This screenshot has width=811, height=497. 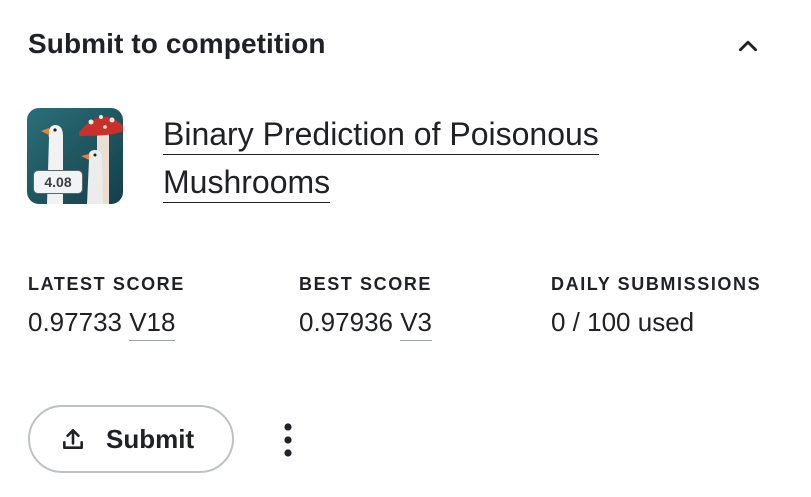 What do you see at coordinates (75, 156) in the screenshot?
I see `competition-thumbnail: 4.08` at bounding box center [75, 156].